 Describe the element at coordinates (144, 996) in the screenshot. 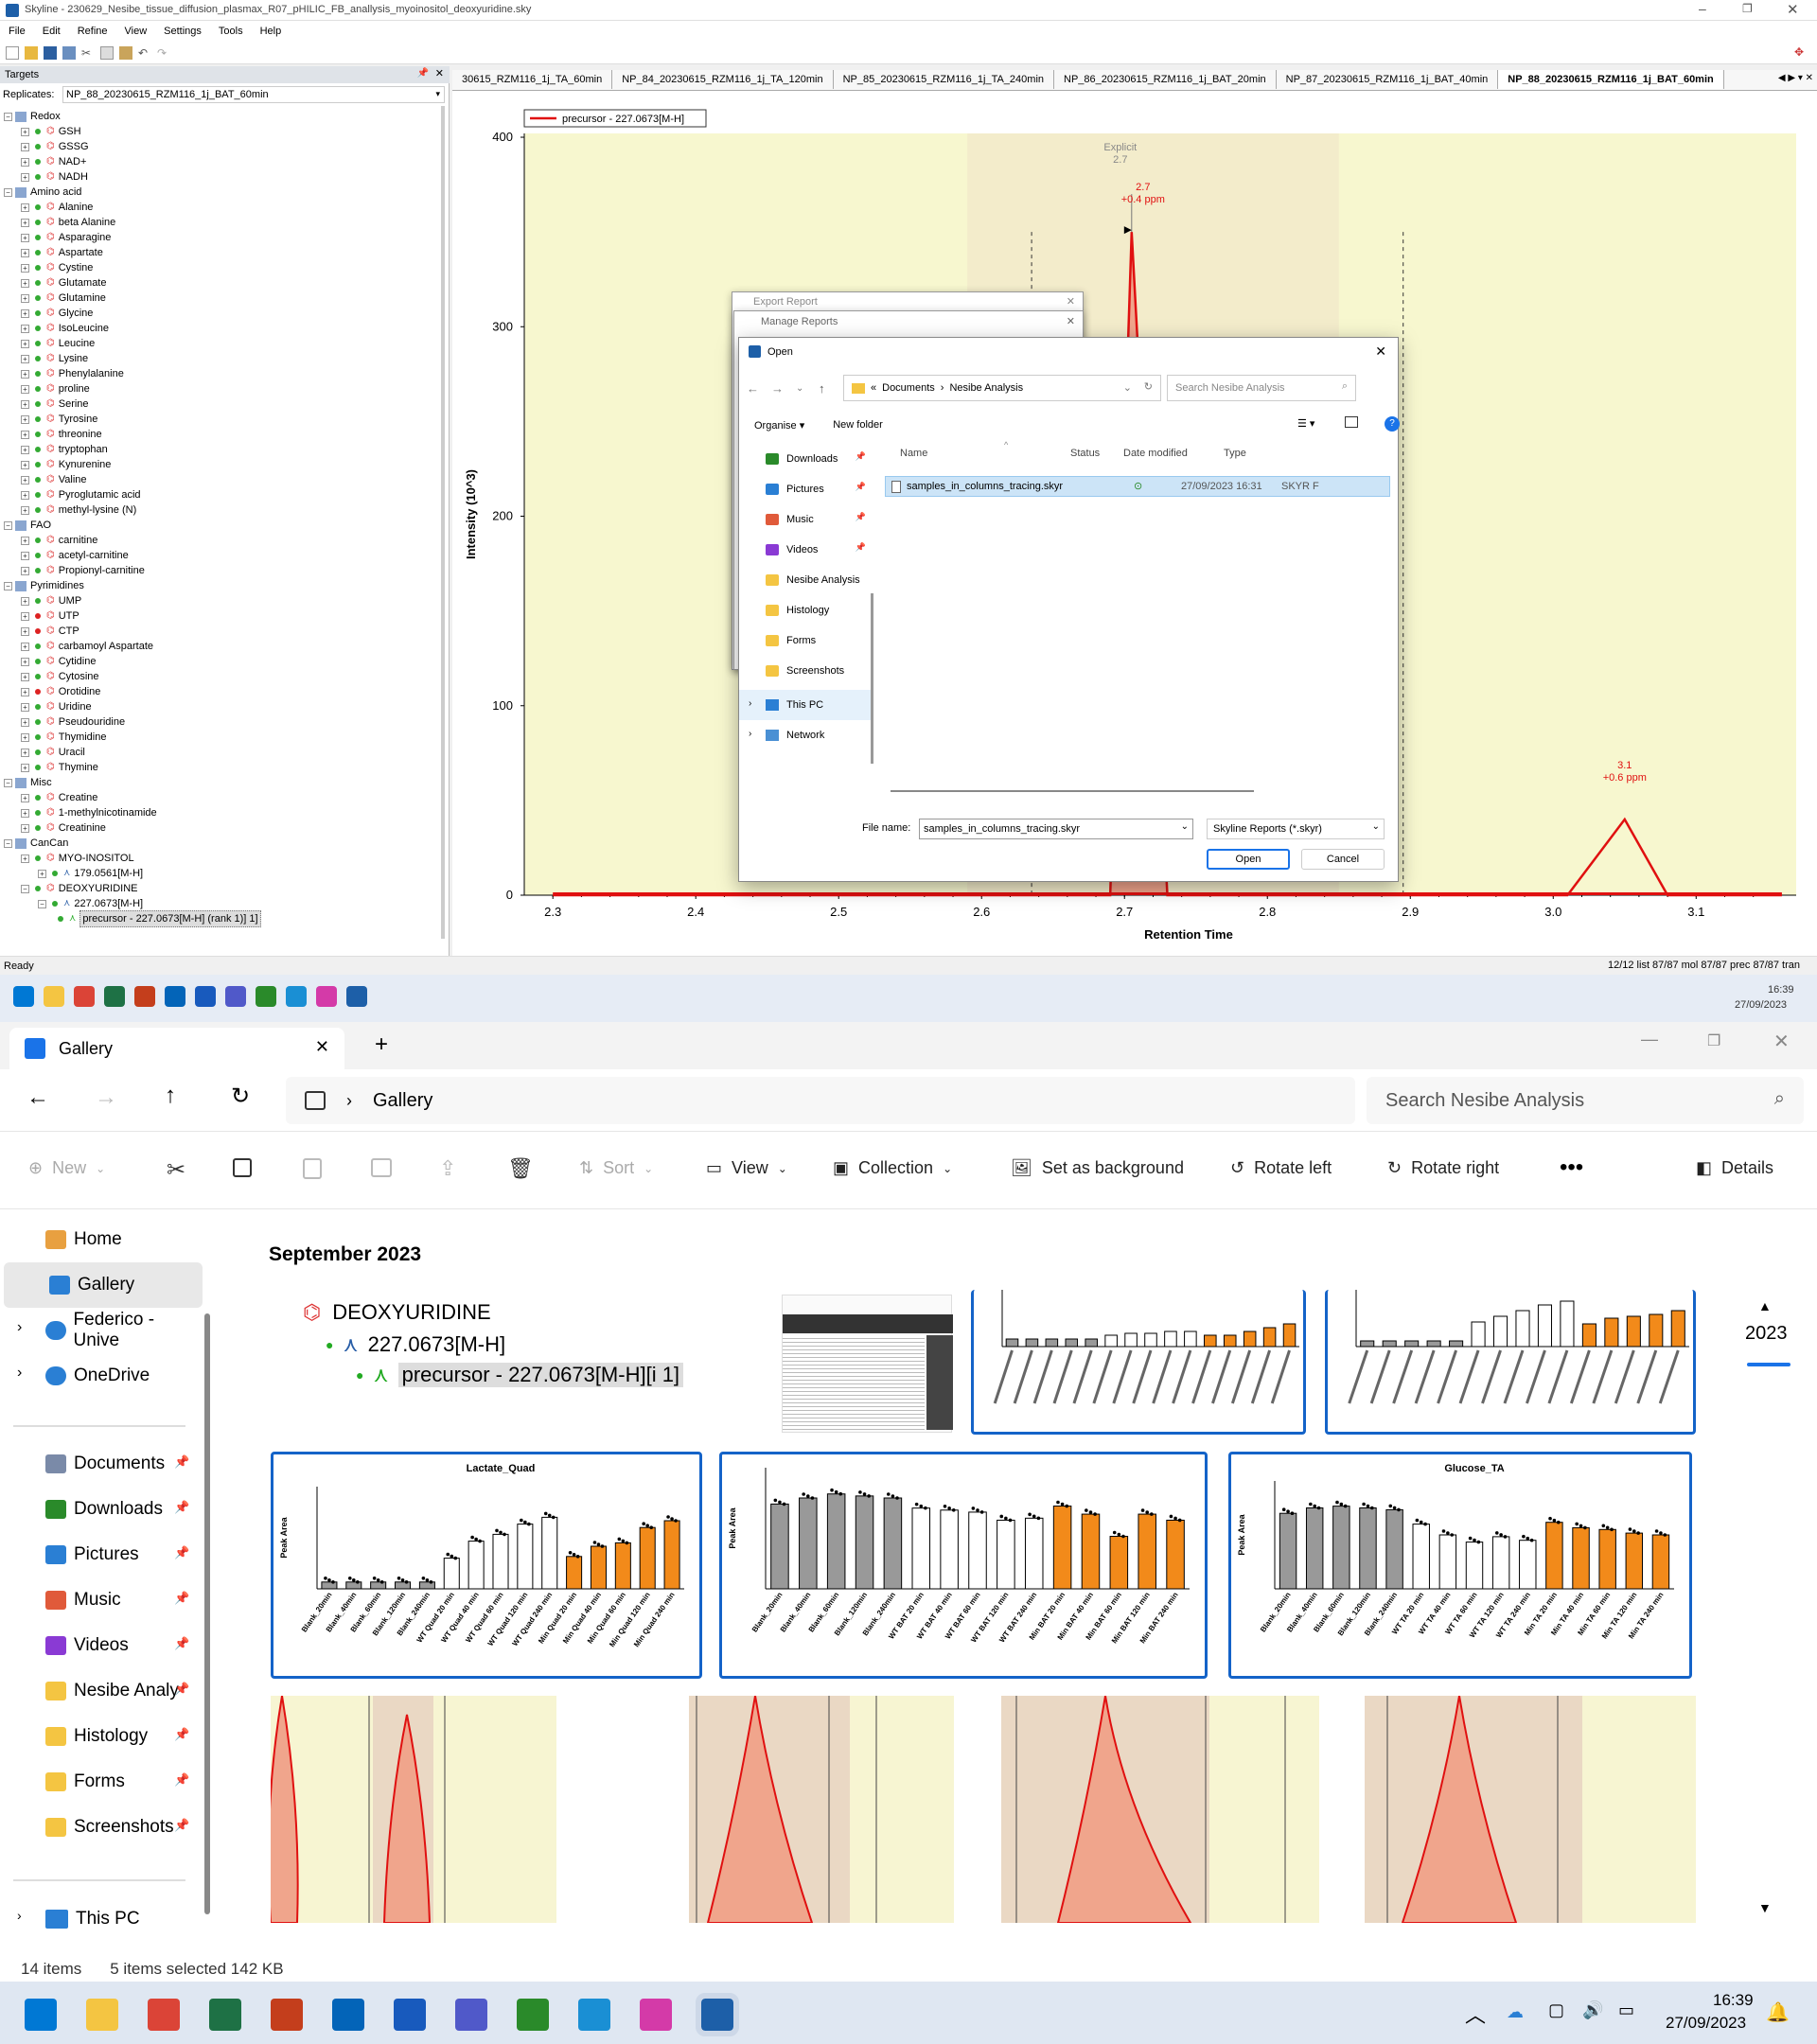

I see `tb-powerpoint-icon` at that location.